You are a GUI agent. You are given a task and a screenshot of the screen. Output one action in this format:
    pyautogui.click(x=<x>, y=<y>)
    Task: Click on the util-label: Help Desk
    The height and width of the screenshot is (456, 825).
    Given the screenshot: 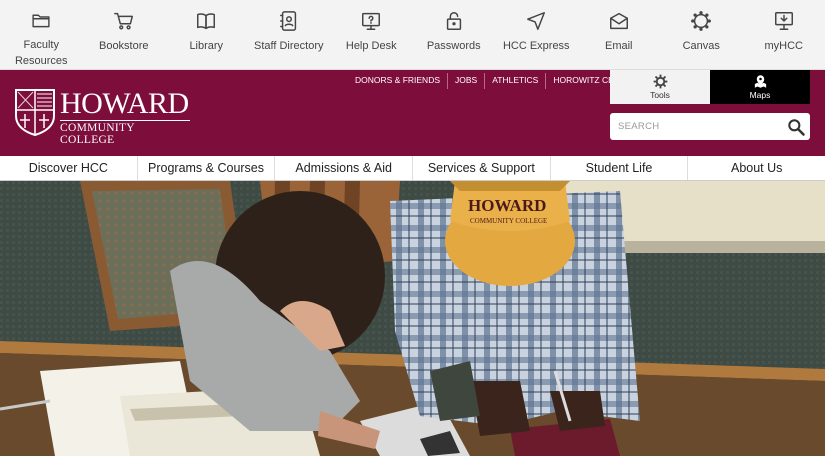 What is the action you would take?
    pyautogui.click(x=371, y=46)
    